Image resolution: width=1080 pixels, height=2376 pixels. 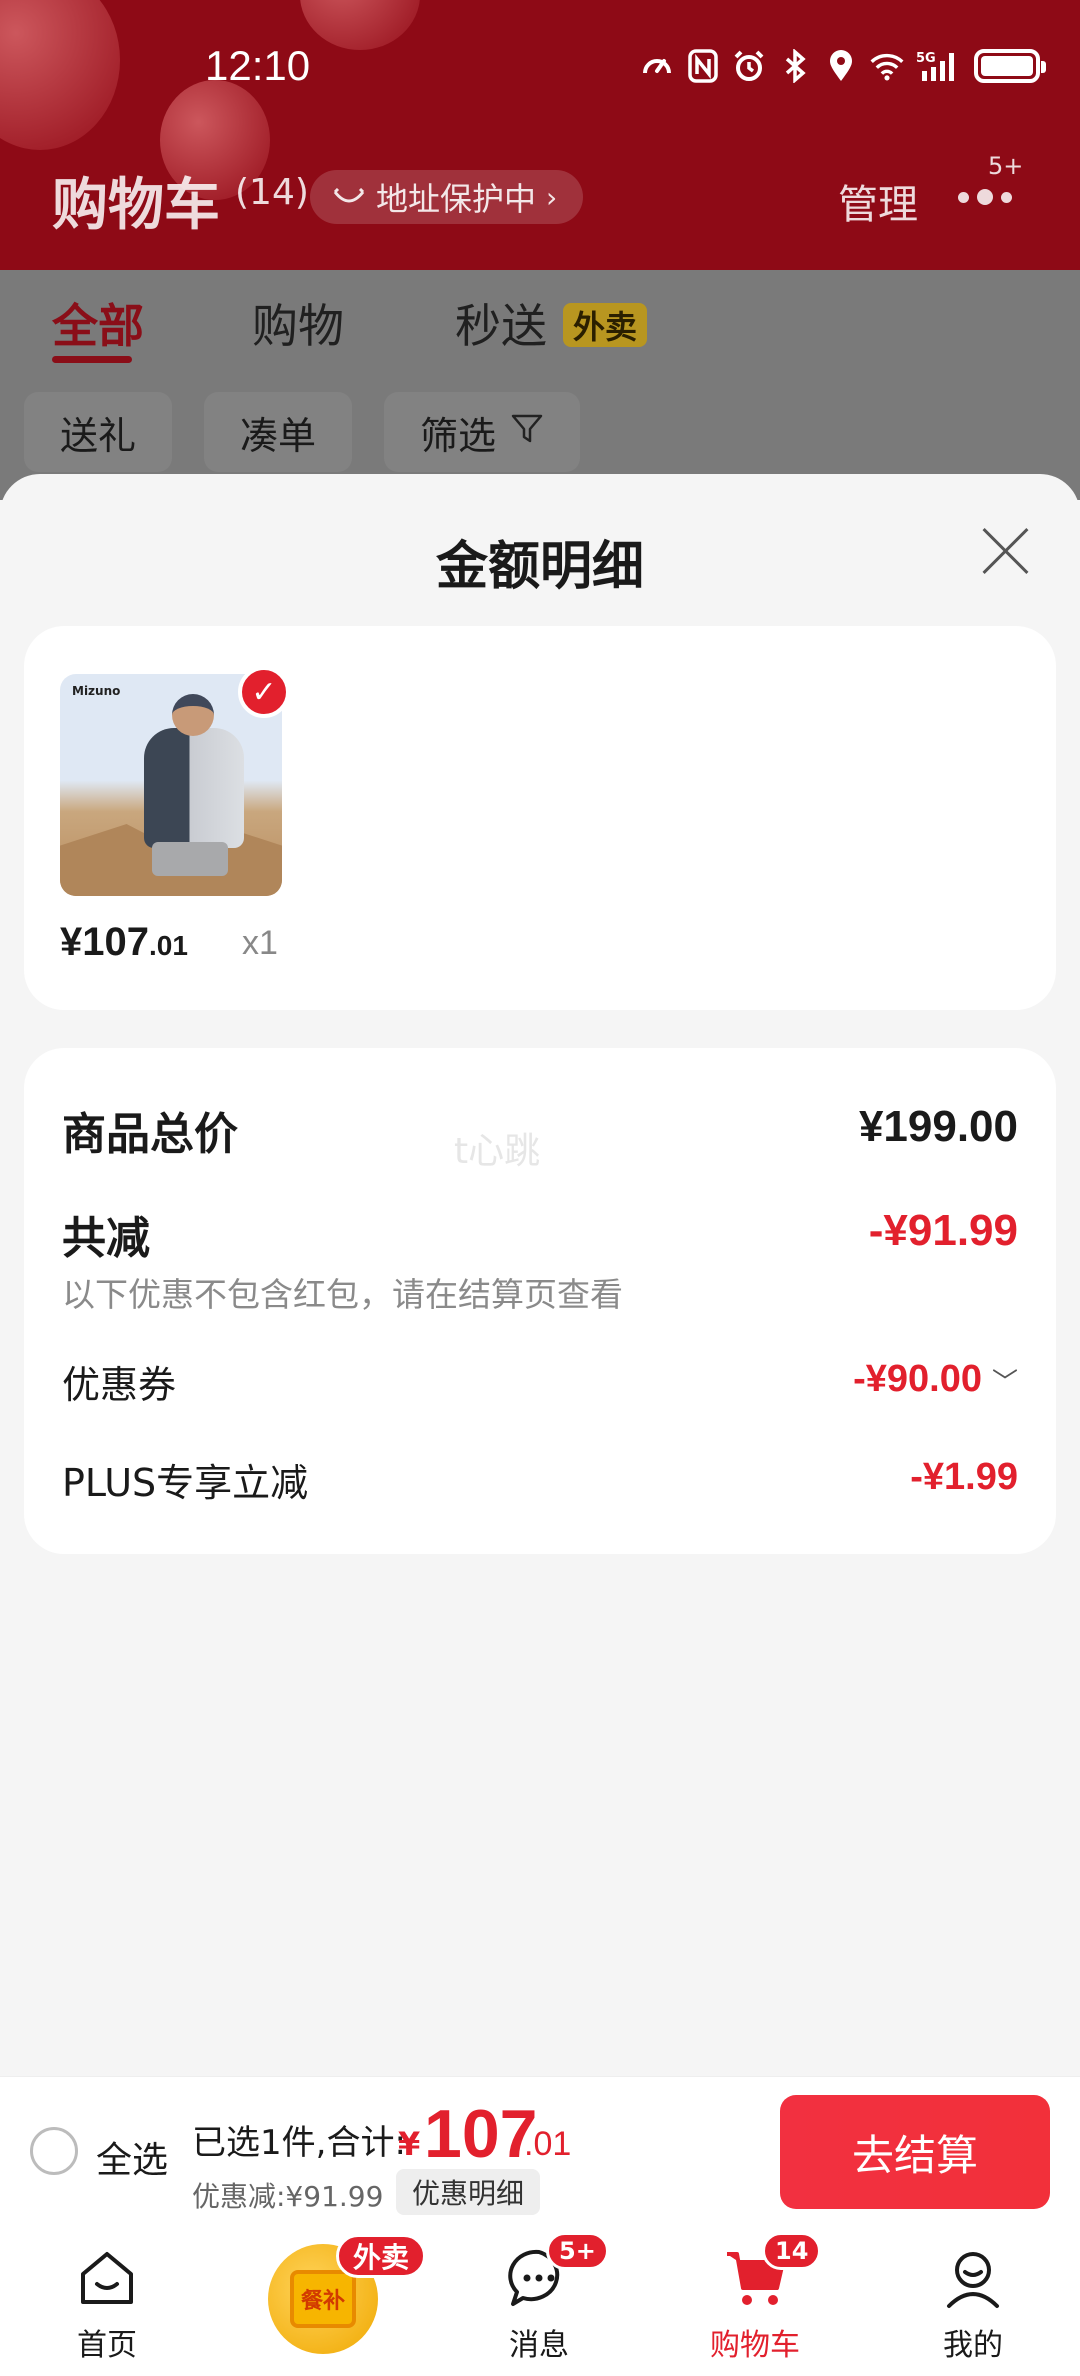 What do you see at coordinates (458, 435) in the screenshot?
I see `chip-label: 筛选` at bounding box center [458, 435].